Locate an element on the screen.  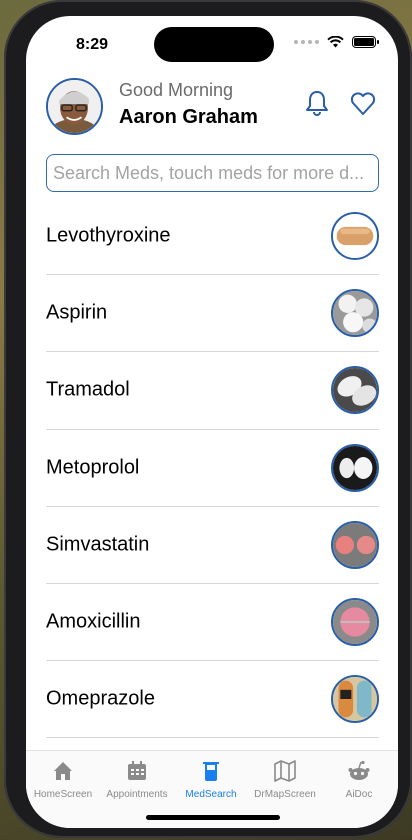
tab-medsearch: MedSearch is located at coordinates (211, 779).